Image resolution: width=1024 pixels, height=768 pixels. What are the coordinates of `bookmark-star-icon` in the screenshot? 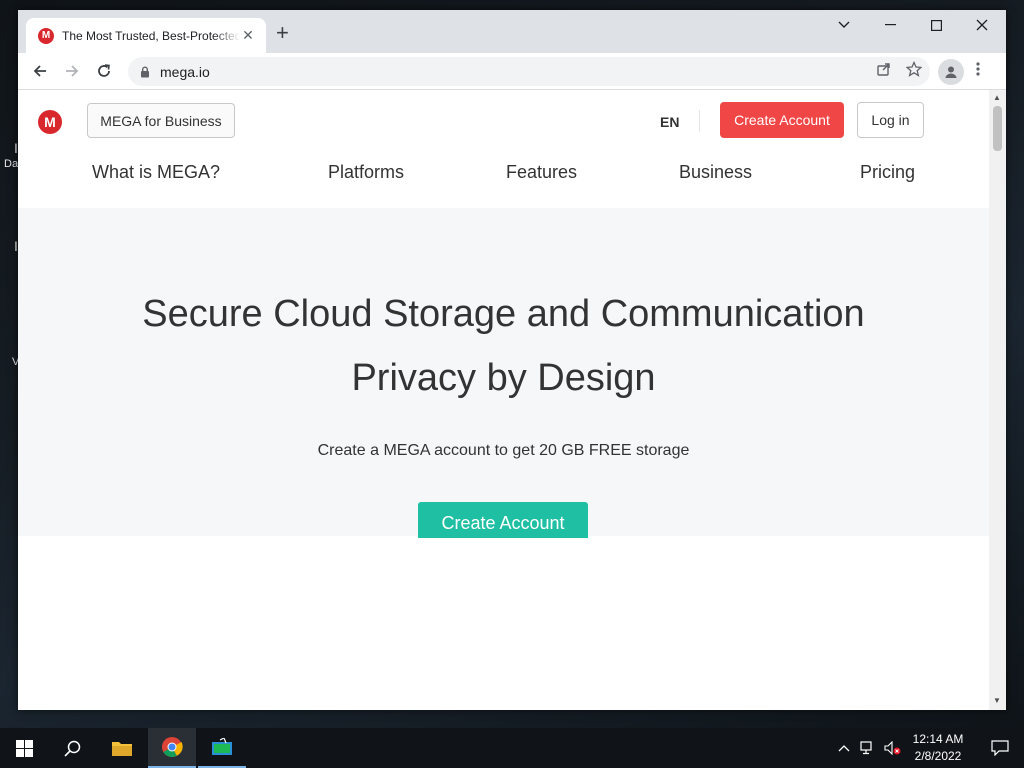 It's located at (914, 69).